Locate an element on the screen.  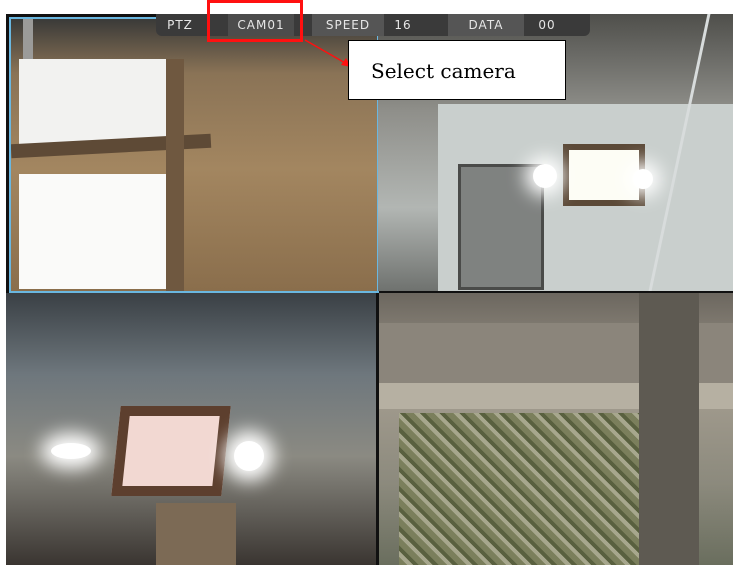
data-value: 00 is located at coordinates (547, 25).